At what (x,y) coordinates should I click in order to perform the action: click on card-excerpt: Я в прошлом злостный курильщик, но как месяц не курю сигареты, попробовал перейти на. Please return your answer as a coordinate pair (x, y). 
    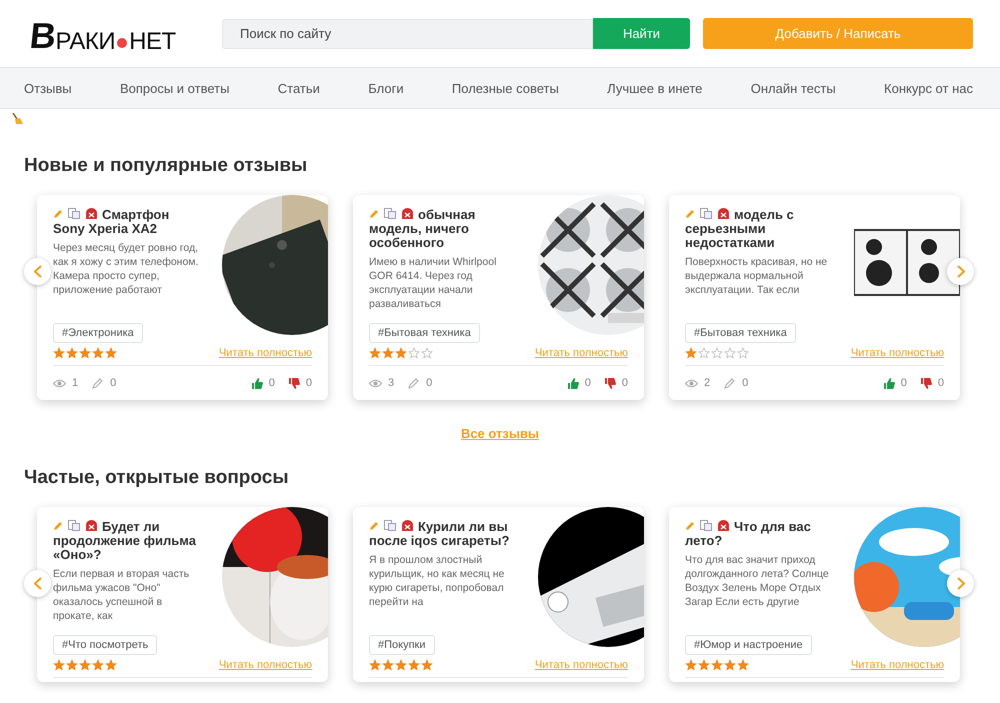
    Looking at the image, I should click on (437, 581).